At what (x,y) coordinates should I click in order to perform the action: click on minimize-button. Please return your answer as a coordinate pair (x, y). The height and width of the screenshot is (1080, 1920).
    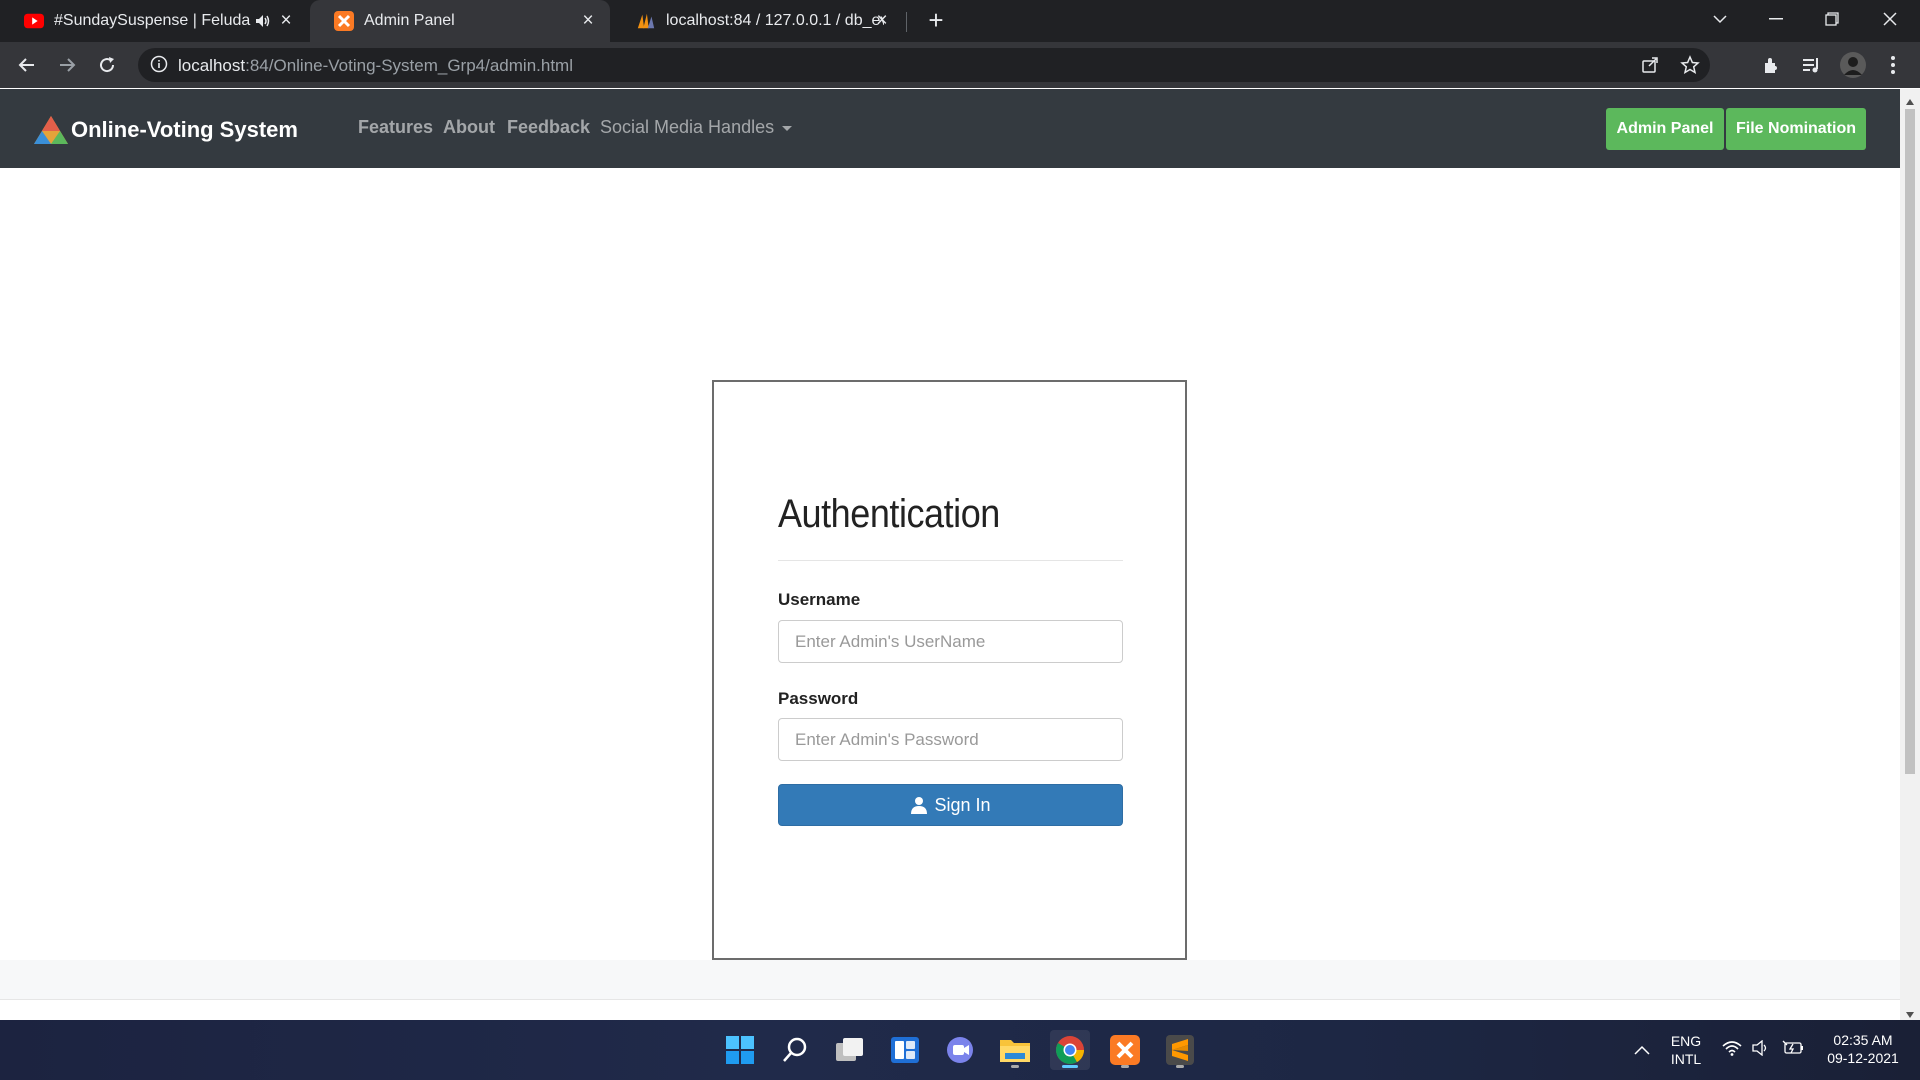
    Looking at the image, I should click on (1776, 19).